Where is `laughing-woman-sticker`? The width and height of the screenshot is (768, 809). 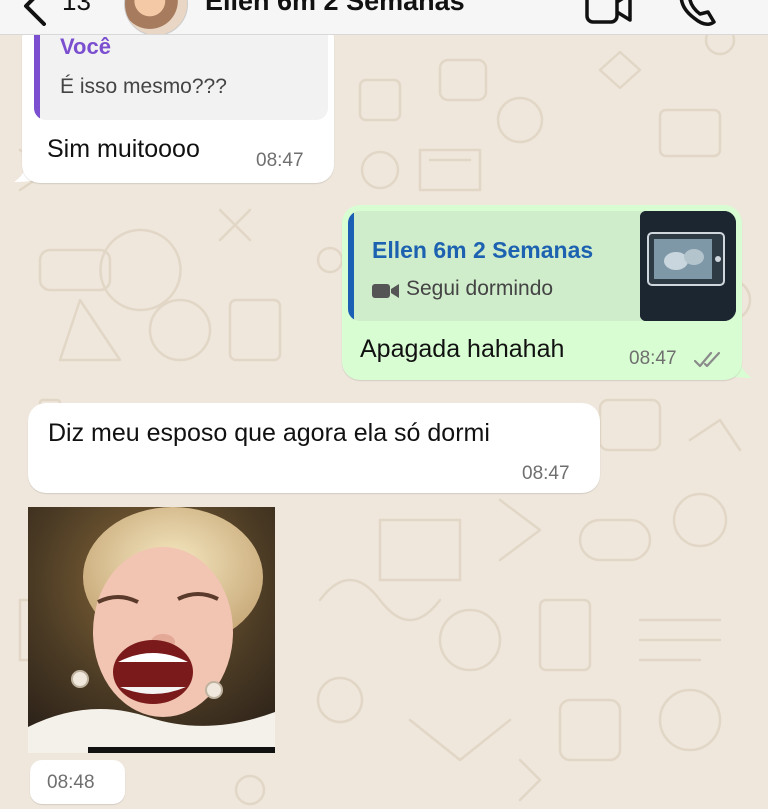 laughing-woman-sticker is located at coordinates (151, 630).